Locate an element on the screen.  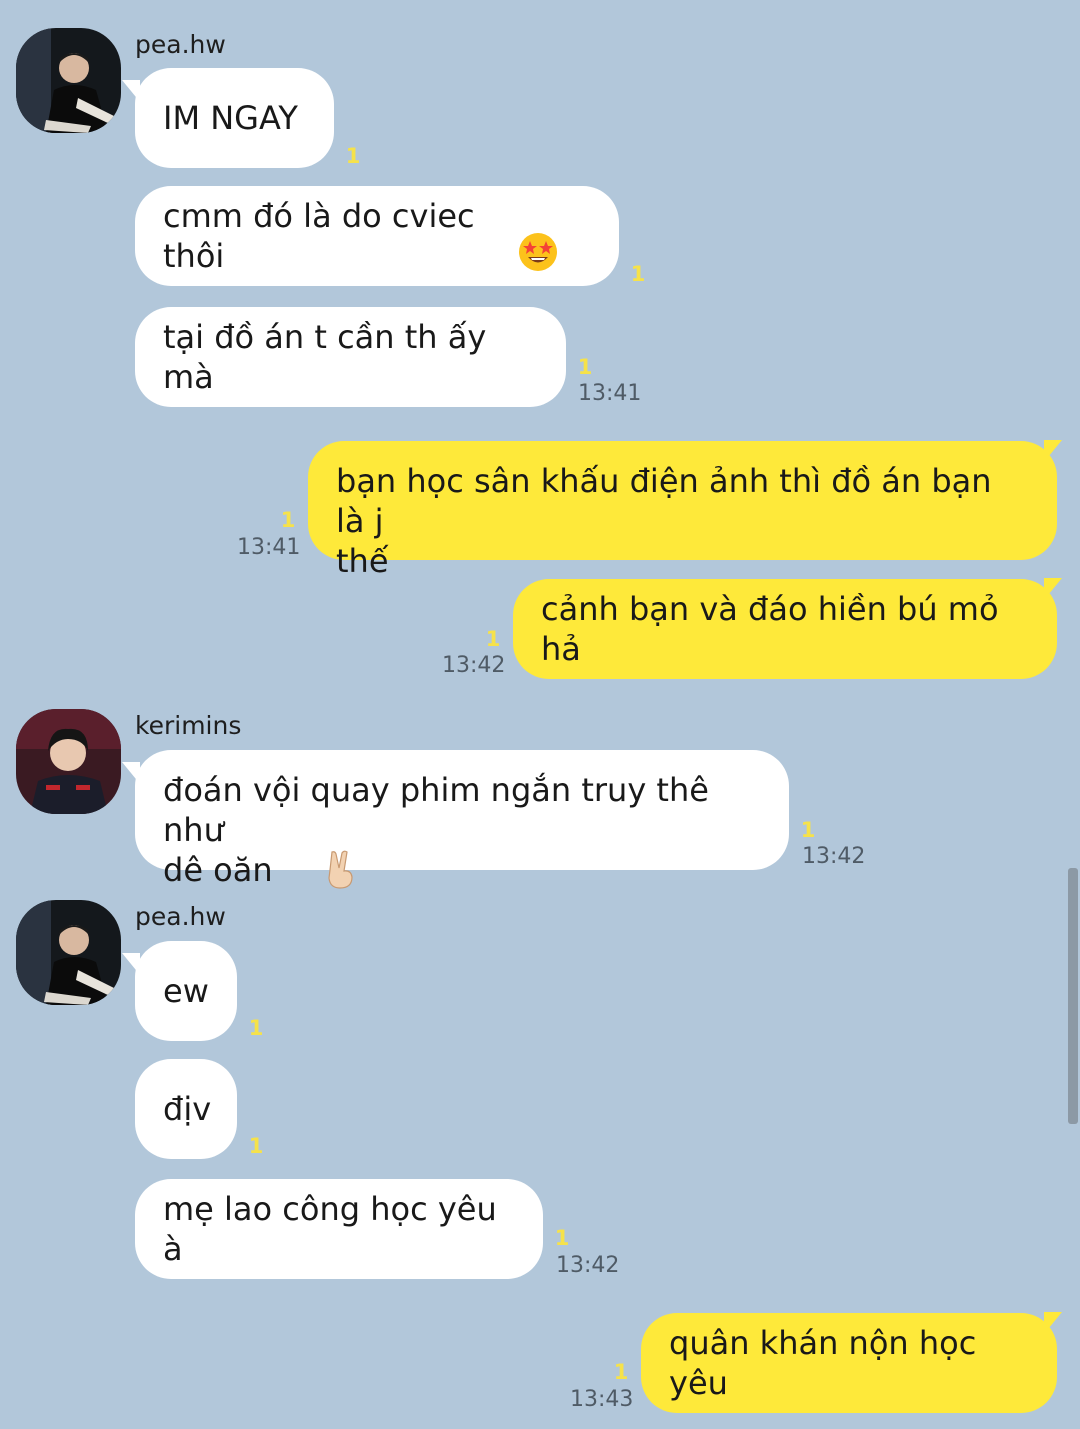
message-bubble: địv is located at coordinates (186, 1109).